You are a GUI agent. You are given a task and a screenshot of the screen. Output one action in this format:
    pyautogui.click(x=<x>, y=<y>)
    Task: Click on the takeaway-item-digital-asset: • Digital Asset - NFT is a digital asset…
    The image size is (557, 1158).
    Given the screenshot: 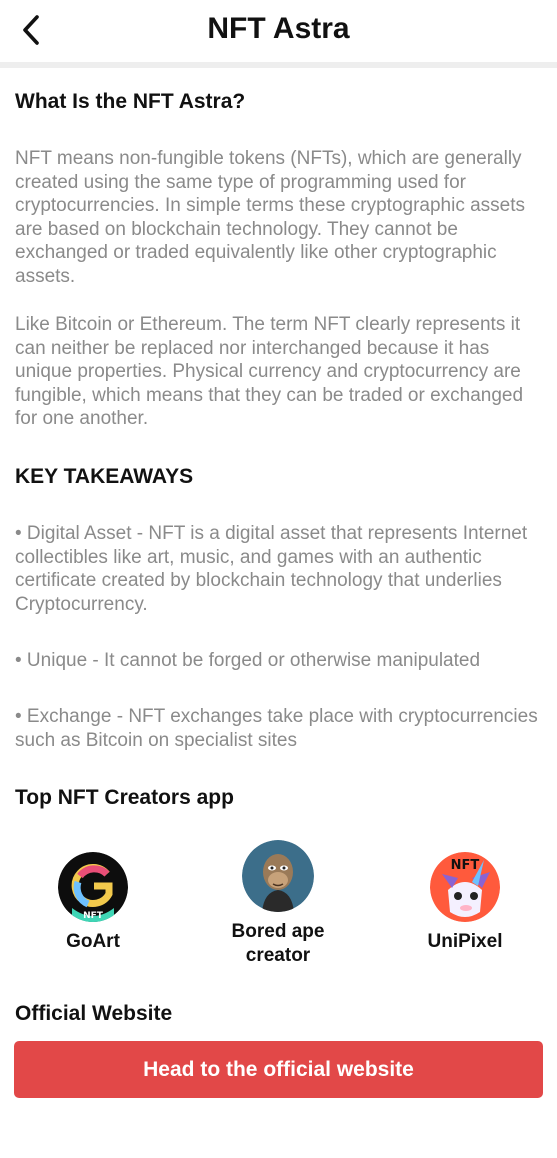 What is the action you would take?
    pyautogui.click(x=271, y=569)
    